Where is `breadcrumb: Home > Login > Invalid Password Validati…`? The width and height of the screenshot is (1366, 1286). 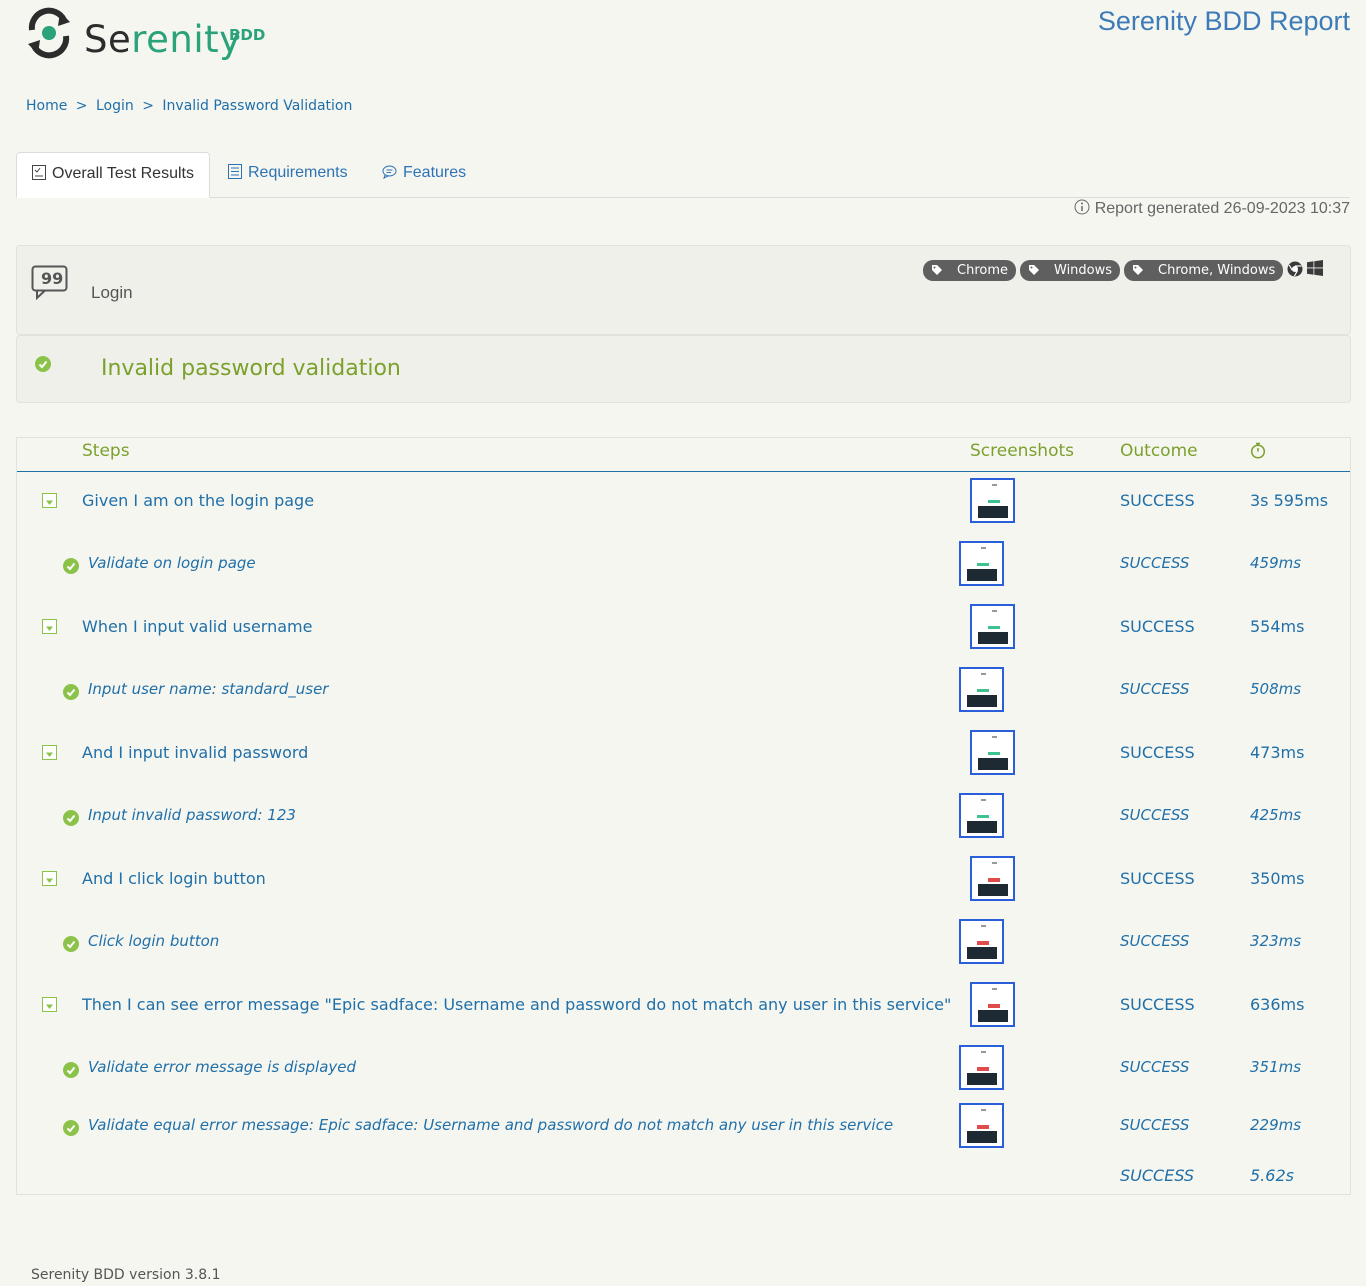
breadcrumb: Home > Login > Invalid Password Validati… is located at coordinates (191, 106).